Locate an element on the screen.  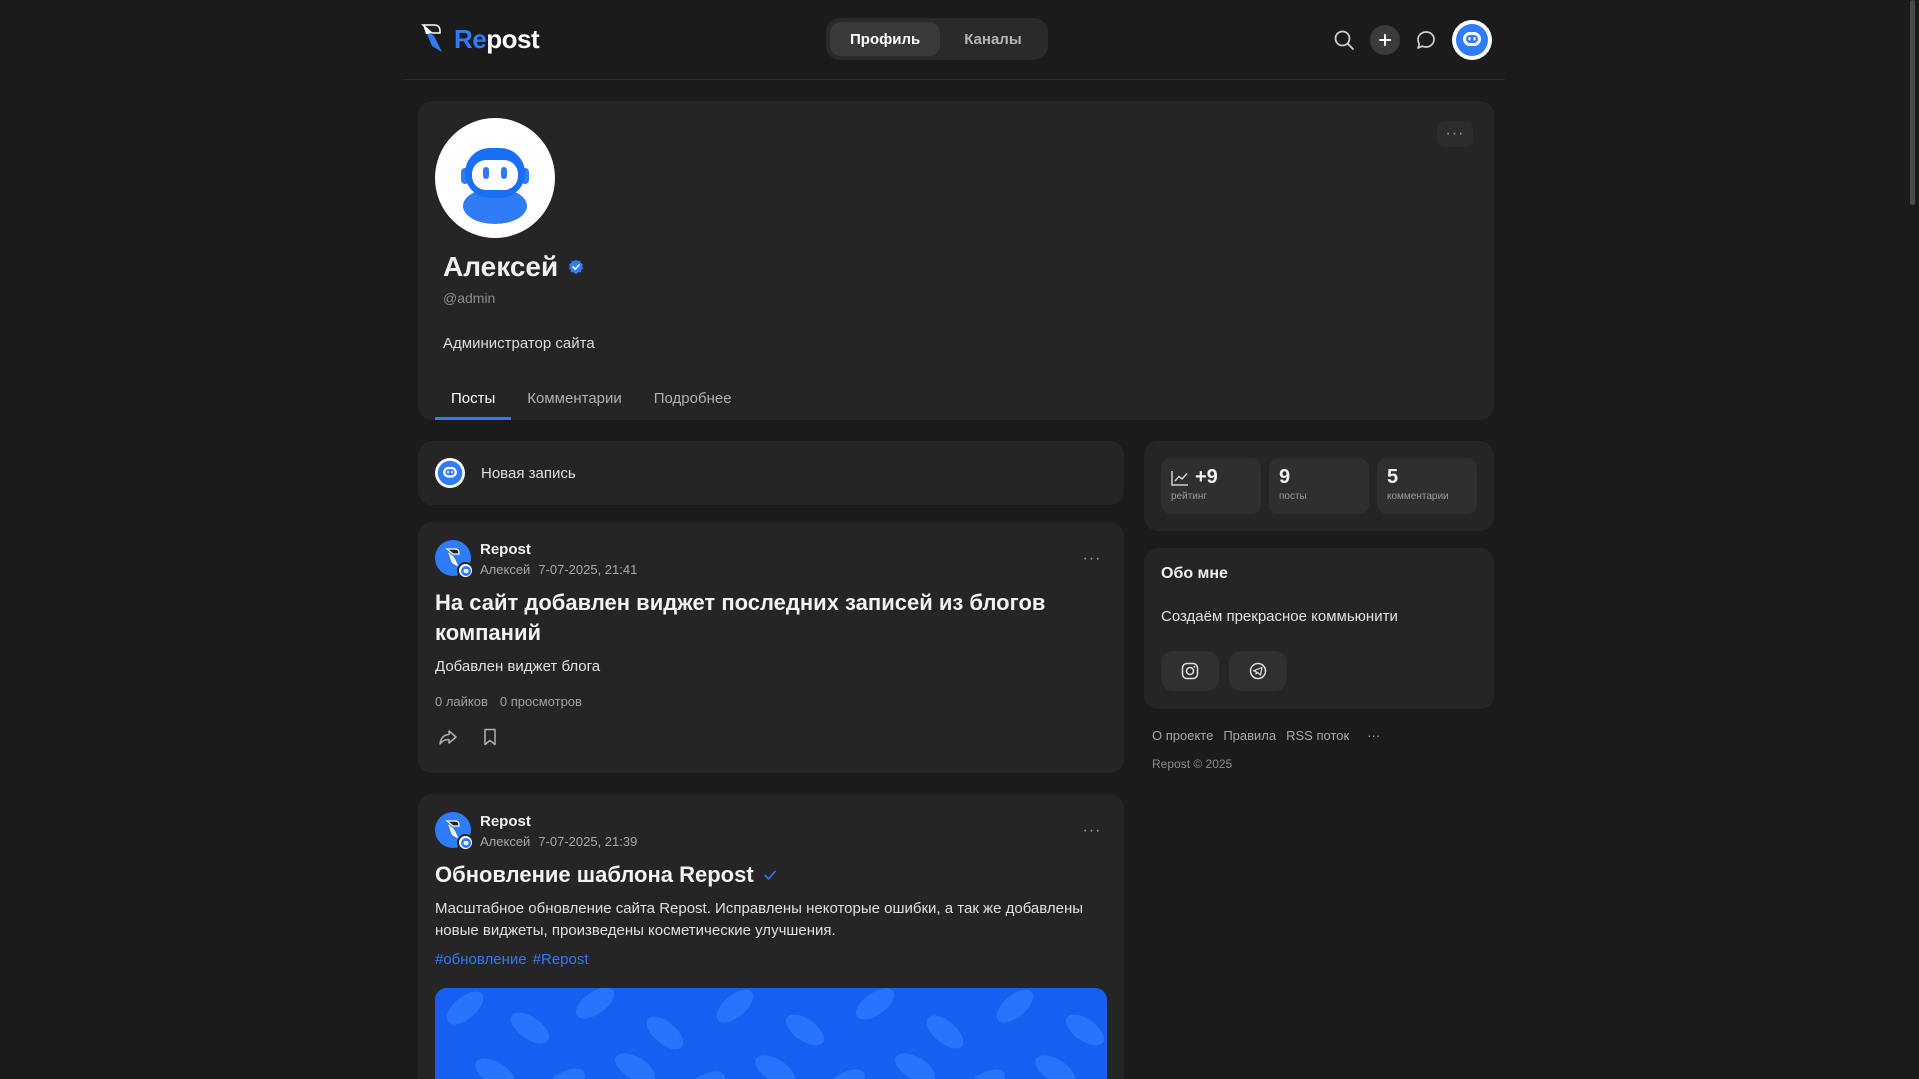
scrollbar-thumb is located at coordinates (1912, 102).